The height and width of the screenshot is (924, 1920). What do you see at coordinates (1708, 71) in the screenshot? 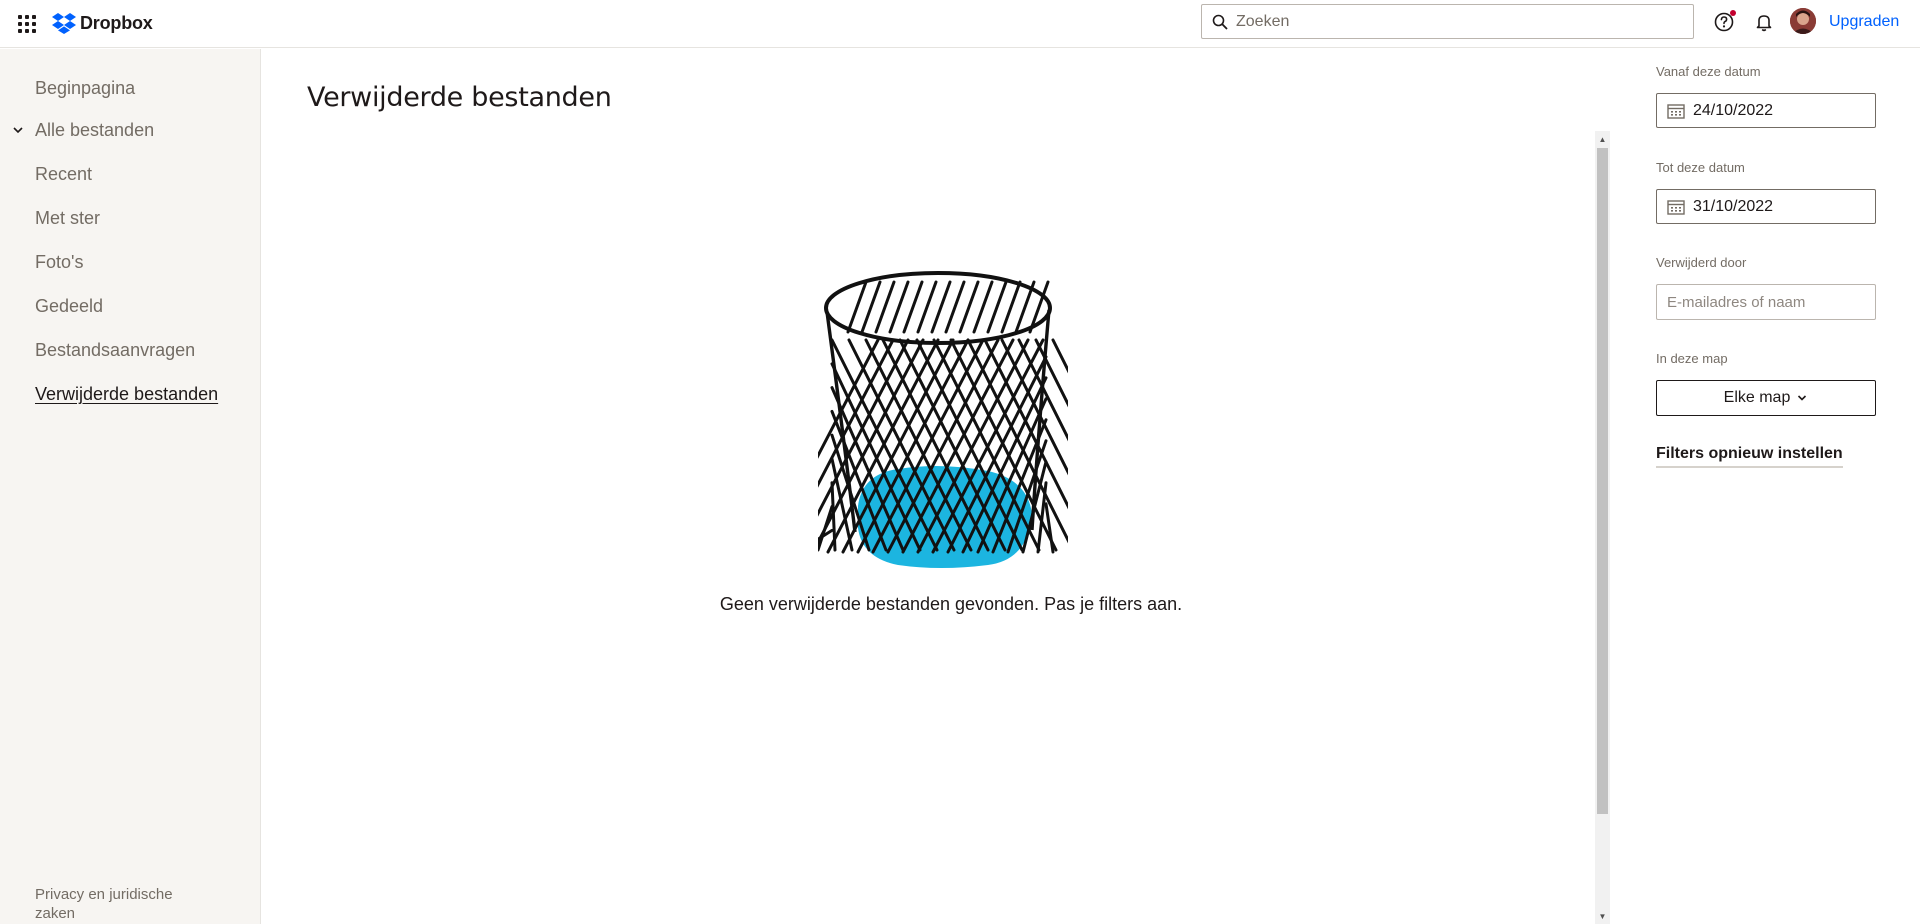
I see `from-date-label: Vanaf deze datum` at bounding box center [1708, 71].